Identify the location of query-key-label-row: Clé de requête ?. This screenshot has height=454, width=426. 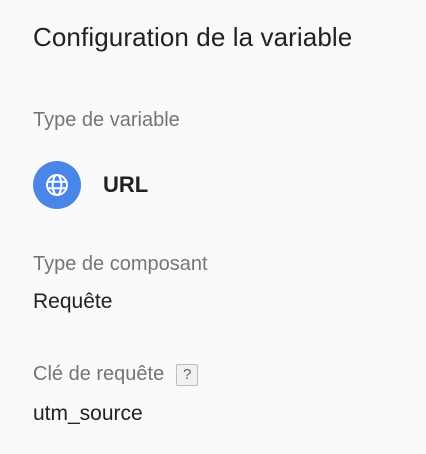
(116, 374).